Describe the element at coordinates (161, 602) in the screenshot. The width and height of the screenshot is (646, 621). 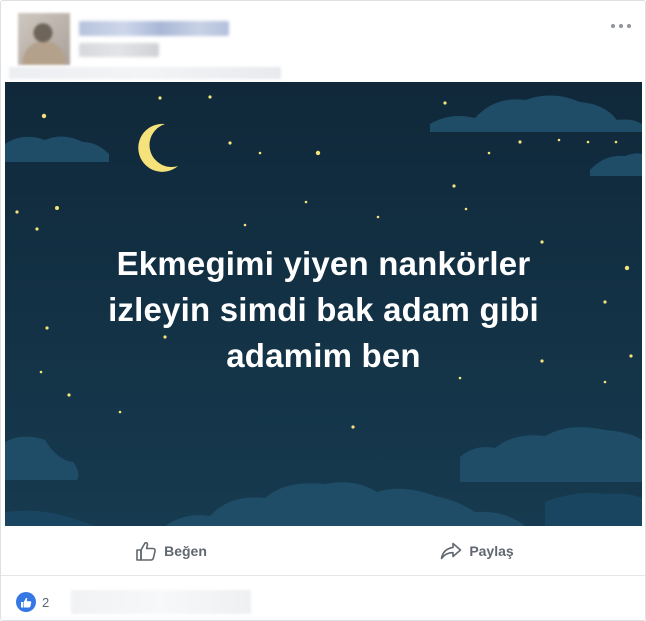
I see `redacted-reactions-area` at that location.